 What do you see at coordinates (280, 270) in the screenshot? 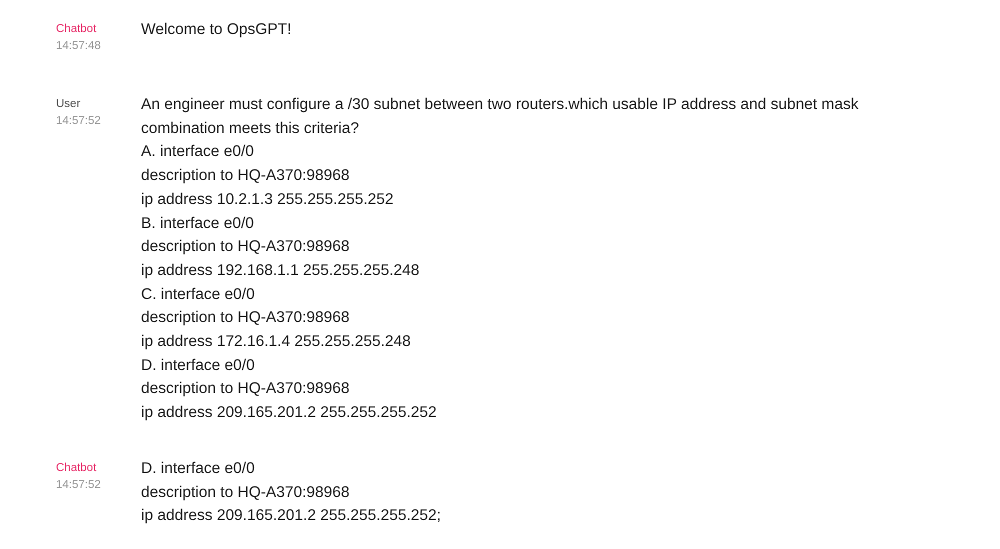
I see `message-line: ip address 192.168.1.1 255.255.255.248` at bounding box center [280, 270].